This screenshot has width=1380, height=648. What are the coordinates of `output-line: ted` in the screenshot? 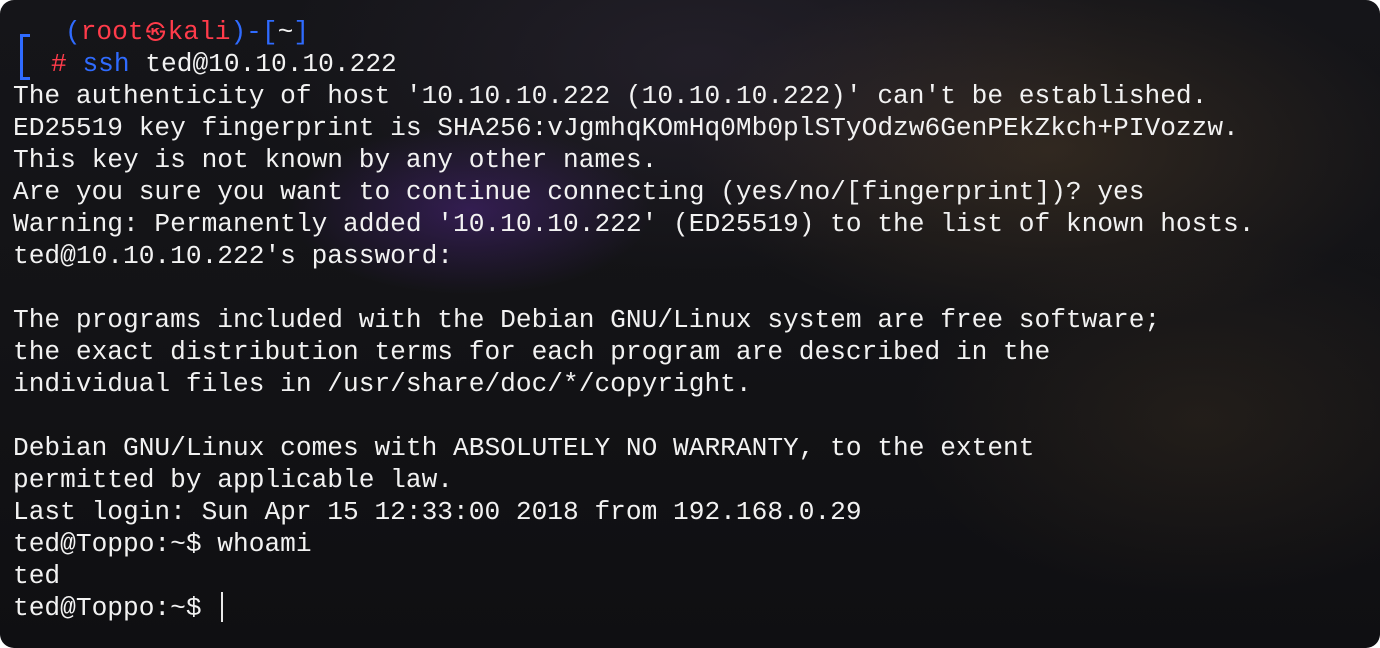 It's located at (37, 576).